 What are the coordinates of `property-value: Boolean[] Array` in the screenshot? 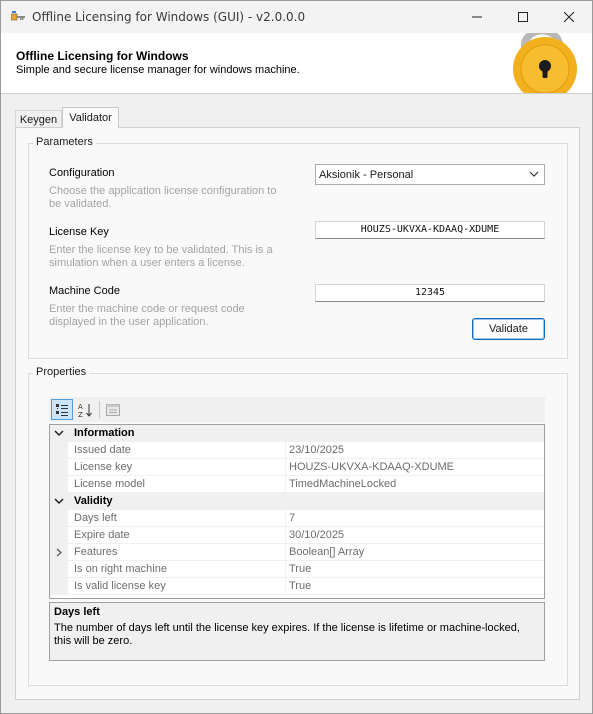 It's located at (327, 552).